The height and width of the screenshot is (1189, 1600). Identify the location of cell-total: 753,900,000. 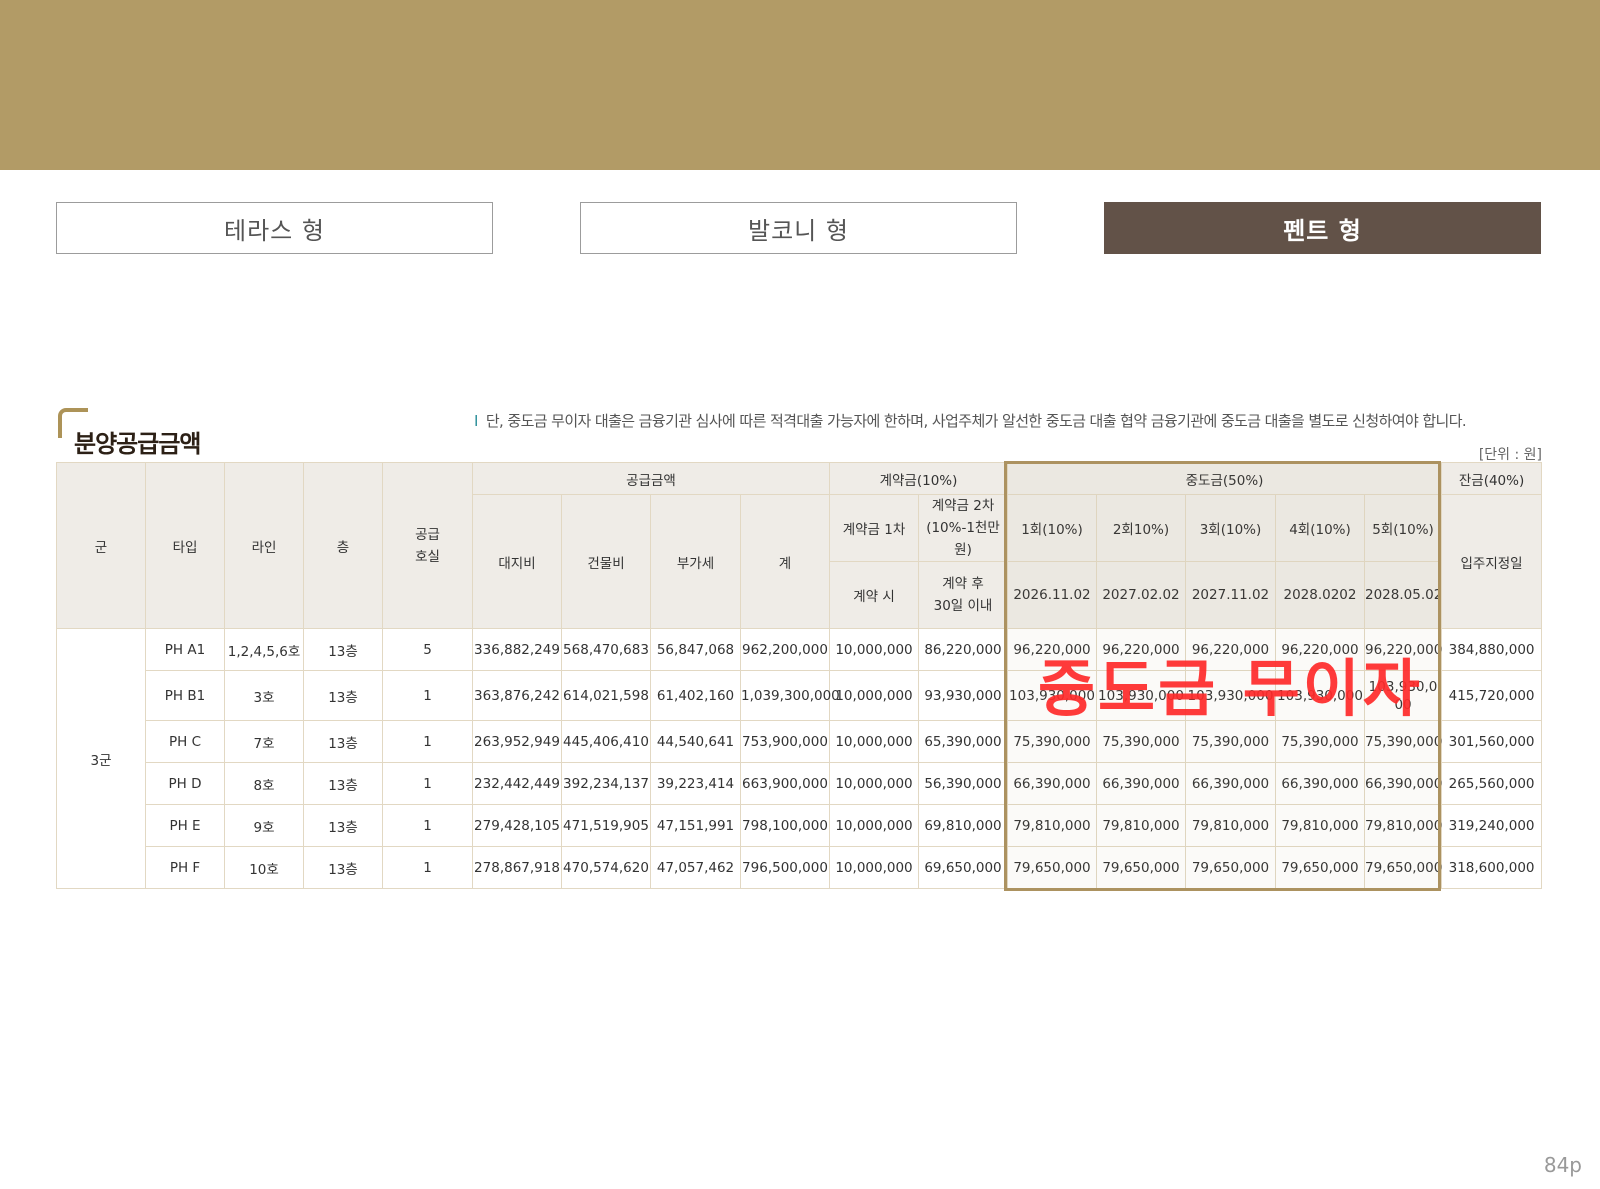
(785, 741).